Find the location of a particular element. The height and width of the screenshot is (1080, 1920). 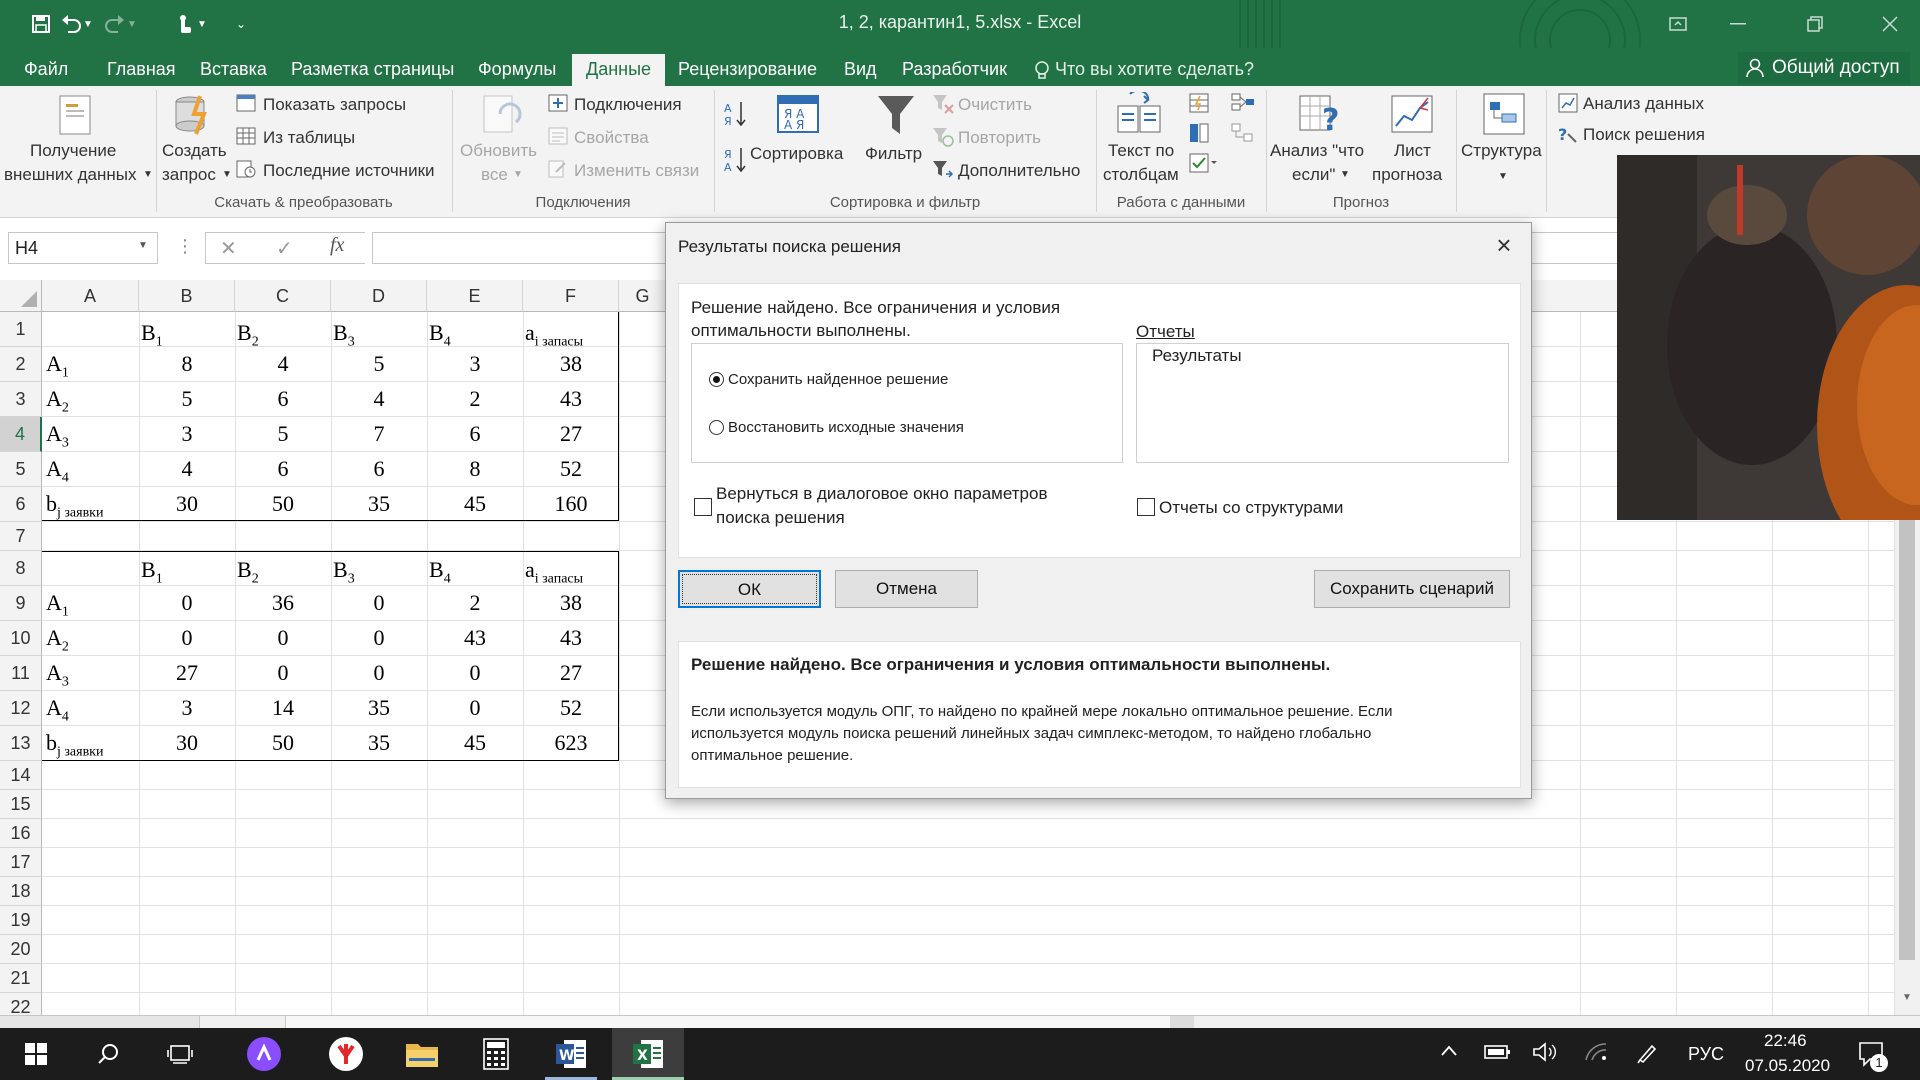

column-header-d: D is located at coordinates (379, 296).